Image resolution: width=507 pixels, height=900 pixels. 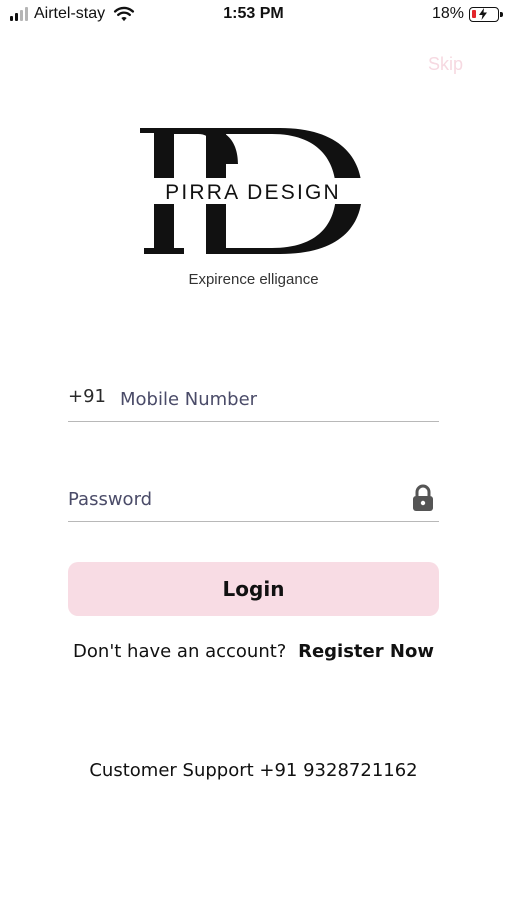 I want to click on country-code: +91, so click(x=87, y=396).